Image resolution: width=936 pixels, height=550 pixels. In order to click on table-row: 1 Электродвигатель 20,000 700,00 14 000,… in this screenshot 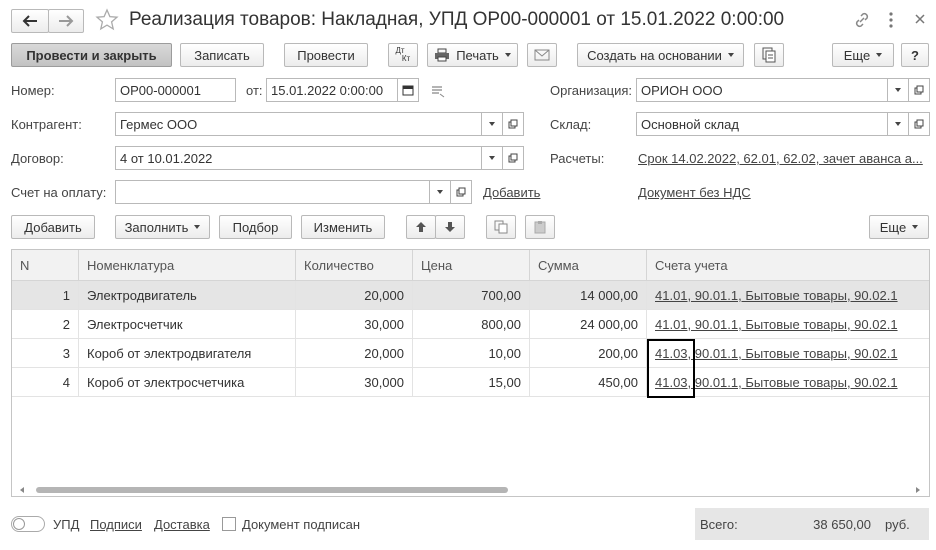, I will do `click(470, 295)`.